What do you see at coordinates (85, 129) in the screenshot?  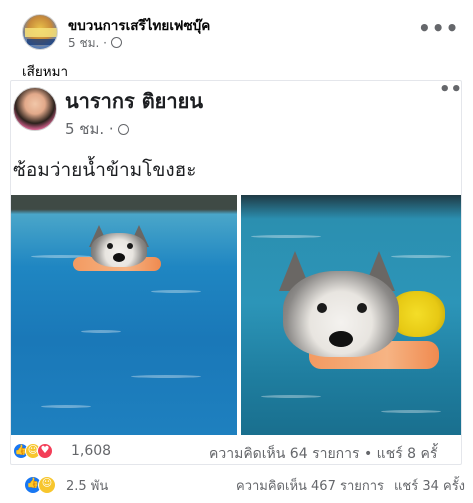 I see `shared-post-time-text: 5 ชม.` at bounding box center [85, 129].